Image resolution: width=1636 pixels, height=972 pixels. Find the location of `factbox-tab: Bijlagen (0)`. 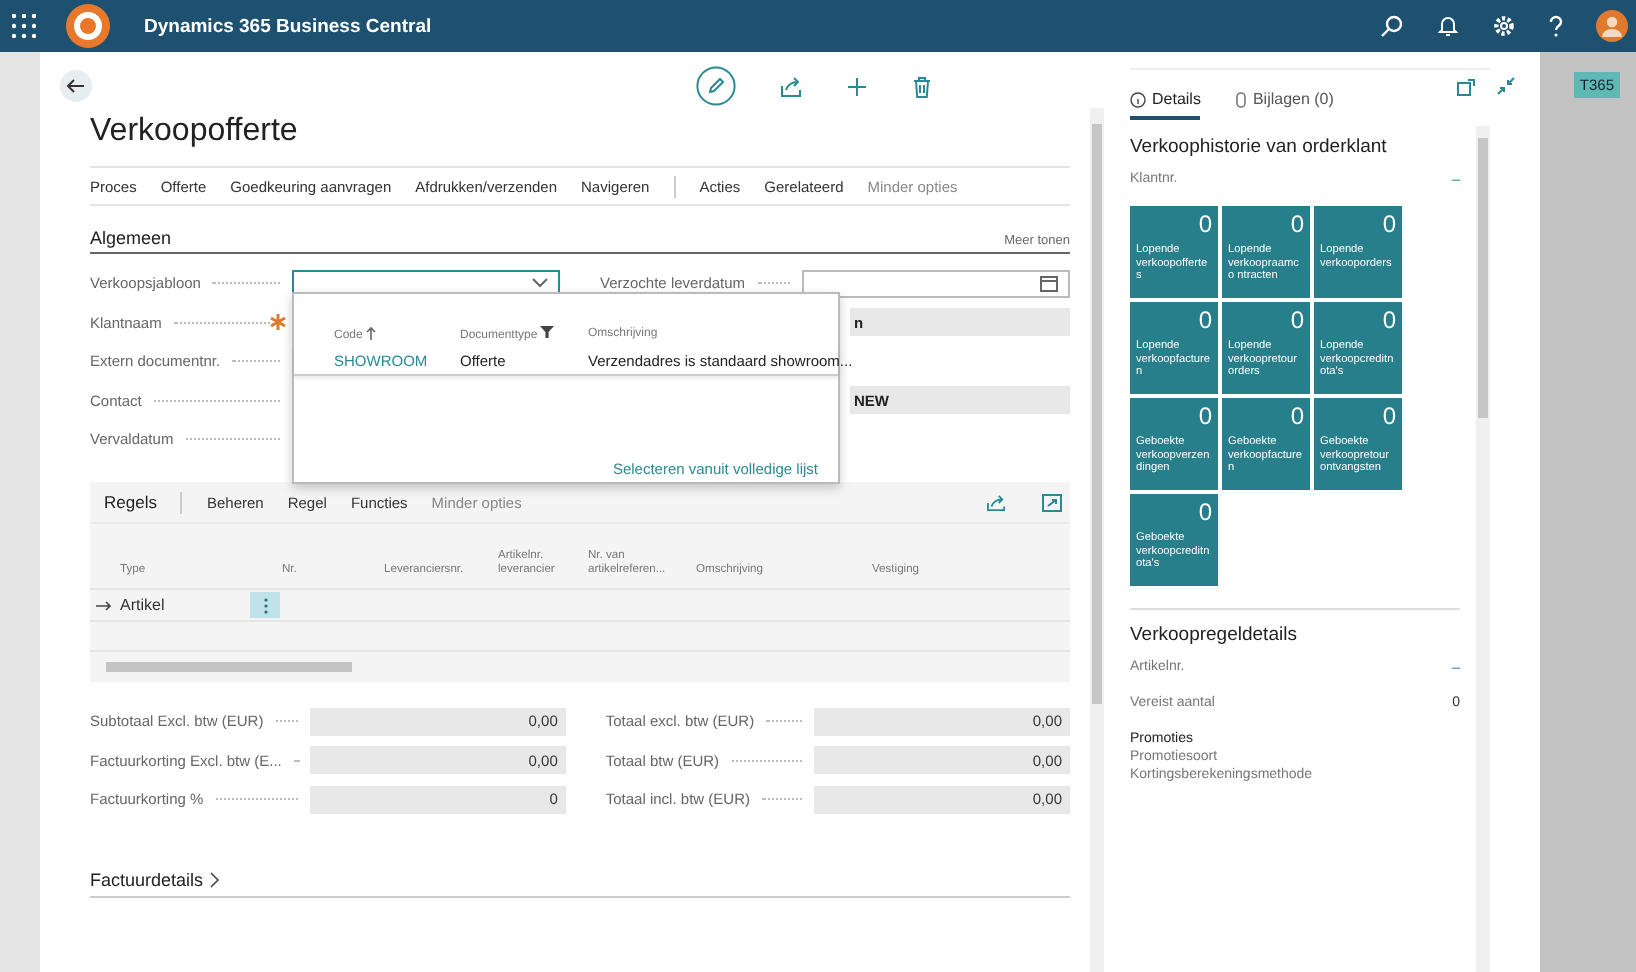

factbox-tab: Bijlagen (0) is located at coordinates (1285, 105).